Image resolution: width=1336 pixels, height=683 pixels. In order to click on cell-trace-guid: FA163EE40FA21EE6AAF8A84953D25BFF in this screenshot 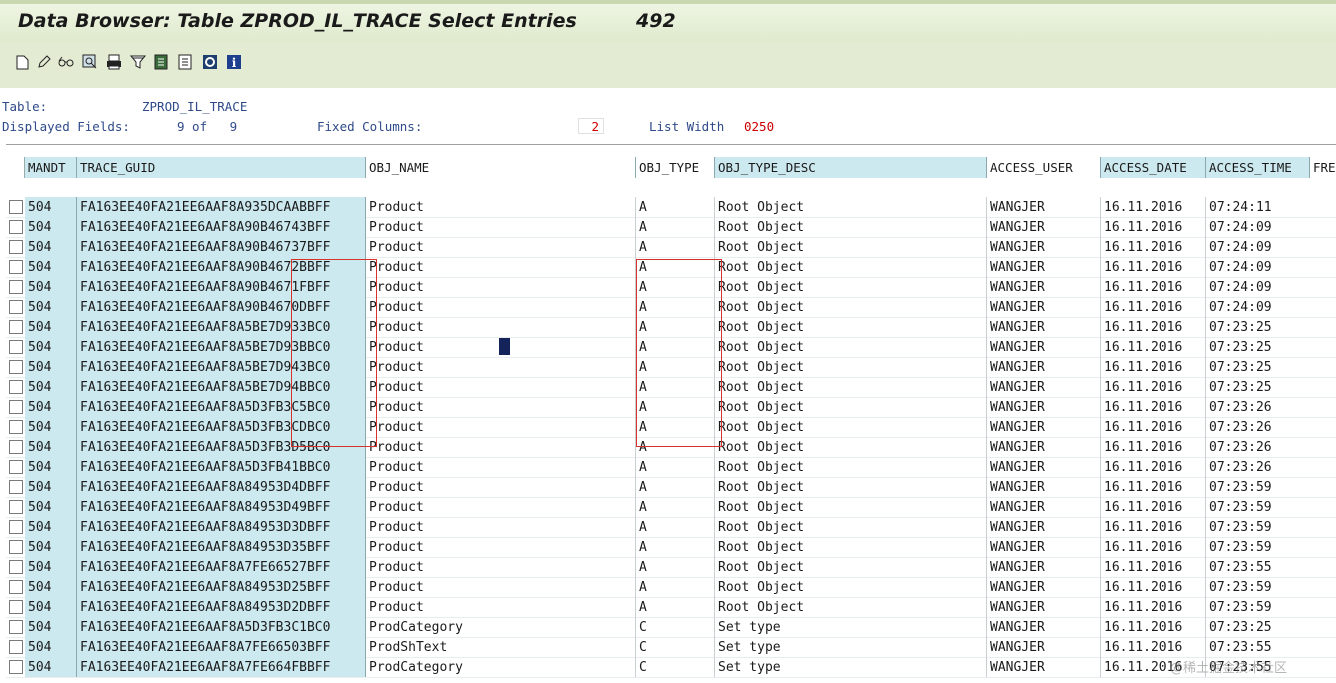, I will do `click(221, 587)`.